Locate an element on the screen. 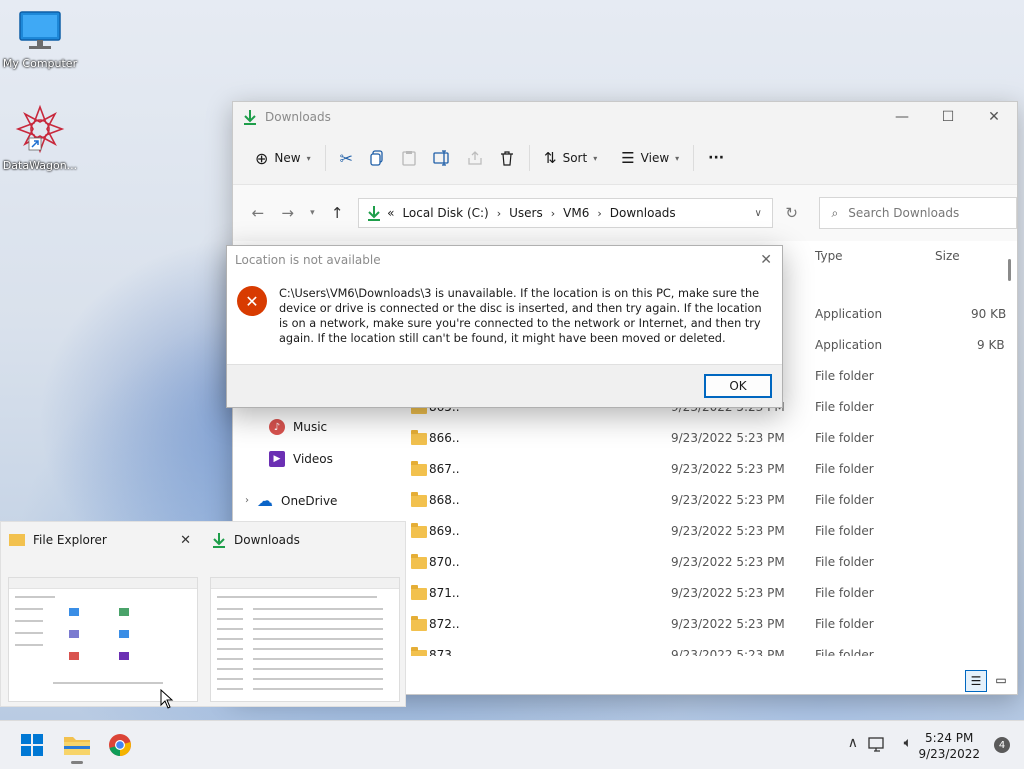  refresh-icon: ↻ is located at coordinates (792, 213).